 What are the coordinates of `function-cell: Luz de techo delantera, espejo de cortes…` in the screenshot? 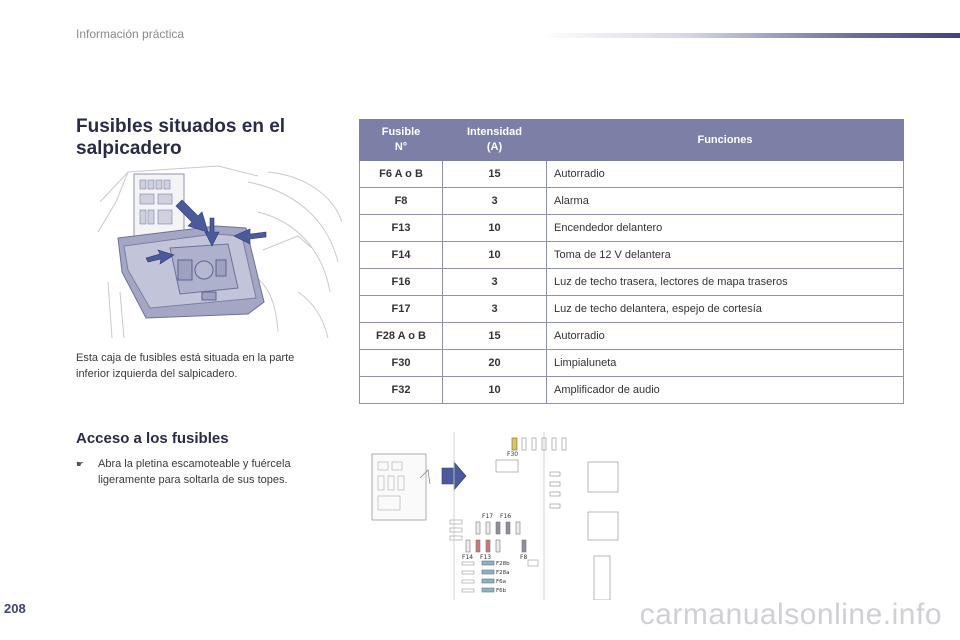 It's located at (725, 309).